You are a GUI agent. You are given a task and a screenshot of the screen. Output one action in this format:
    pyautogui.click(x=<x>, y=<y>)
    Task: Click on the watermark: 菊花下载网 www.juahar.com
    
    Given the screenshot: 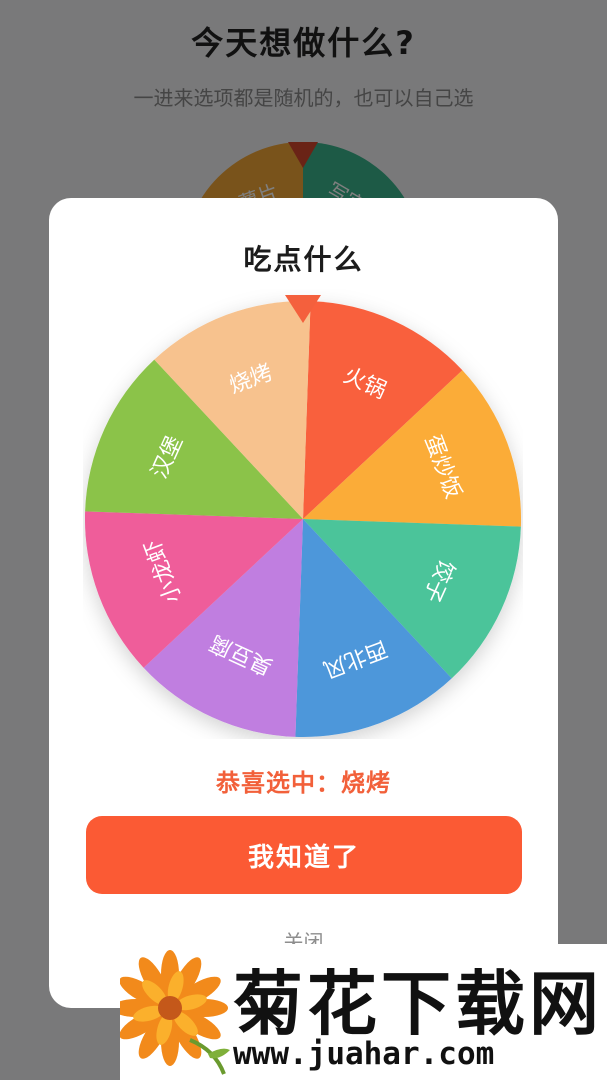 What is the action you would take?
    pyautogui.click(x=363, y=1012)
    